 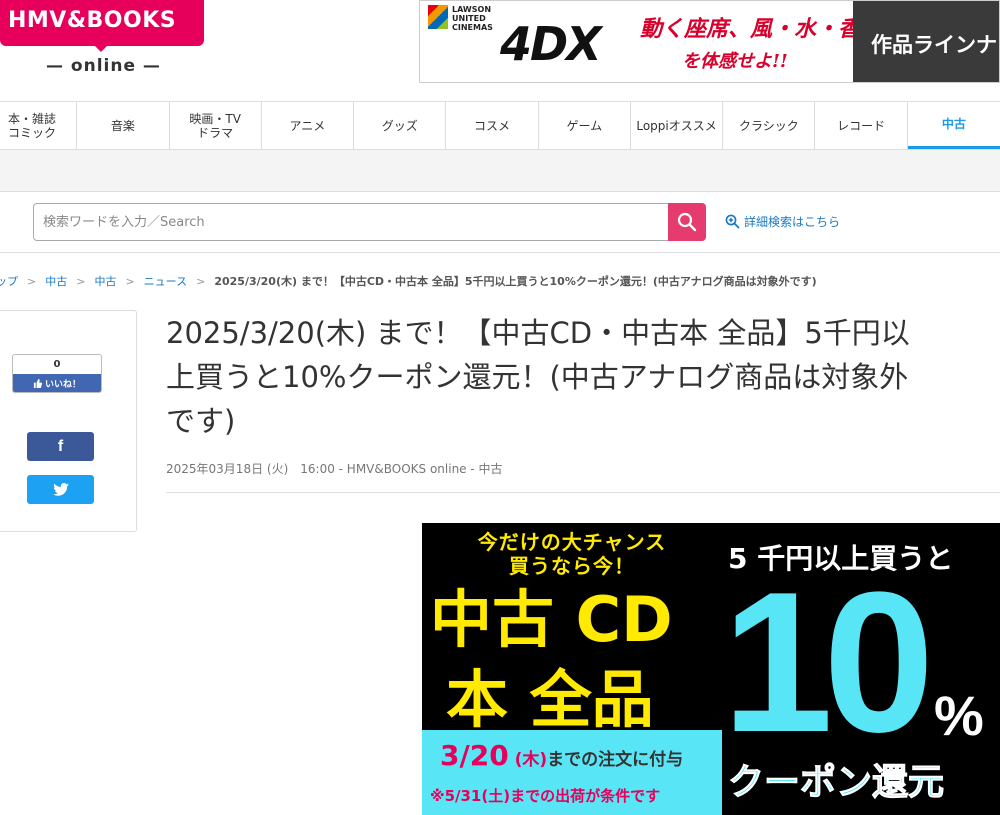 What do you see at coordinates (165, 281) in the screenshot?
I see `breadcrumb-news: ニュース` at bounding box center [165, 281].